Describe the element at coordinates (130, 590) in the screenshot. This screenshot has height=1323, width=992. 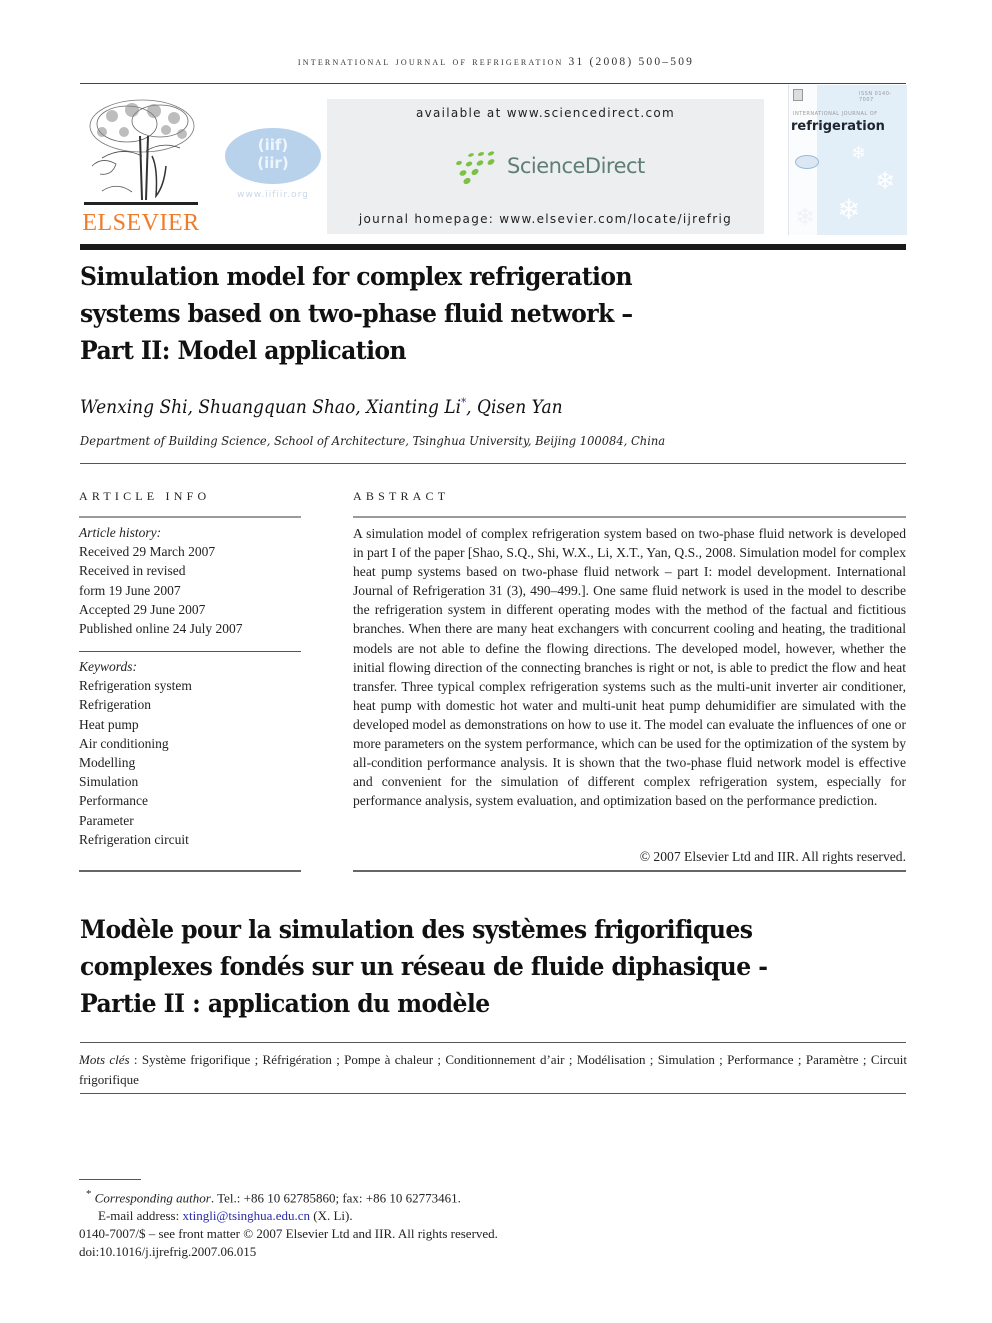
I see `history-item: form 19 June 2007` at that location.